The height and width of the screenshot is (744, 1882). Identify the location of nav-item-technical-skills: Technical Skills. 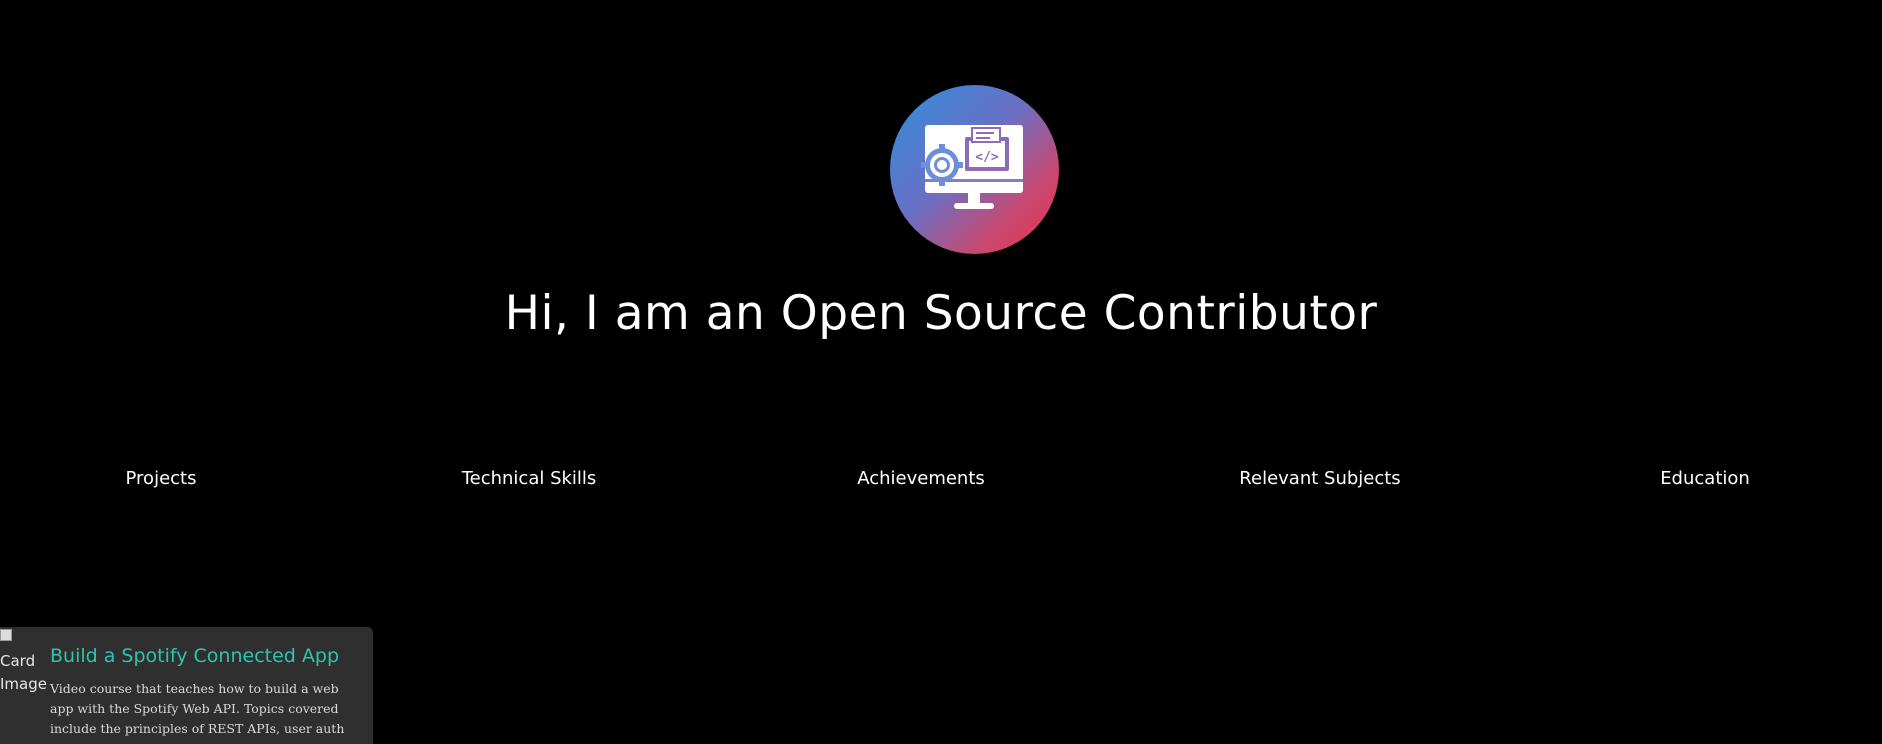
(529, 478).